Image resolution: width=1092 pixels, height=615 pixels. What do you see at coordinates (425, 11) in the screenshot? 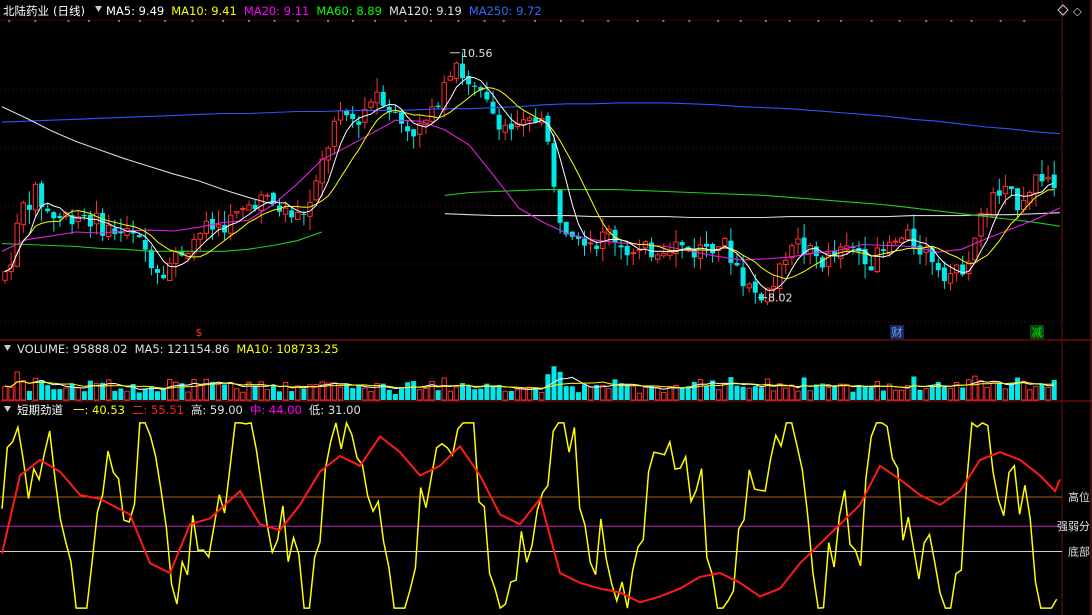
I see `indicator-label: MA120: 9.19` at bounding box center [425, 11].